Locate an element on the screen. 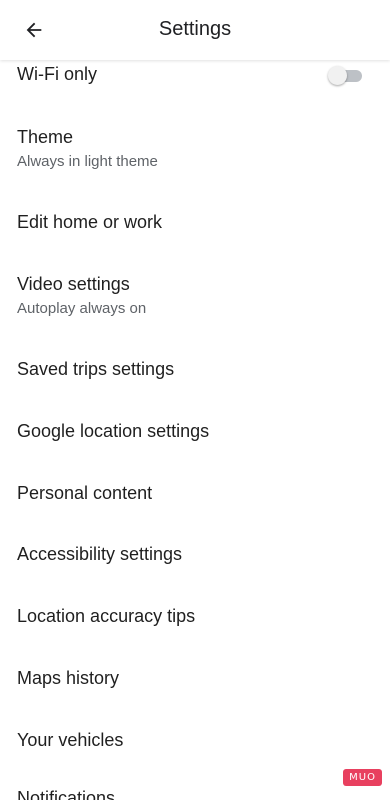  setting-video: Video settings Autoplay always on is located at coordinates (195, 297).